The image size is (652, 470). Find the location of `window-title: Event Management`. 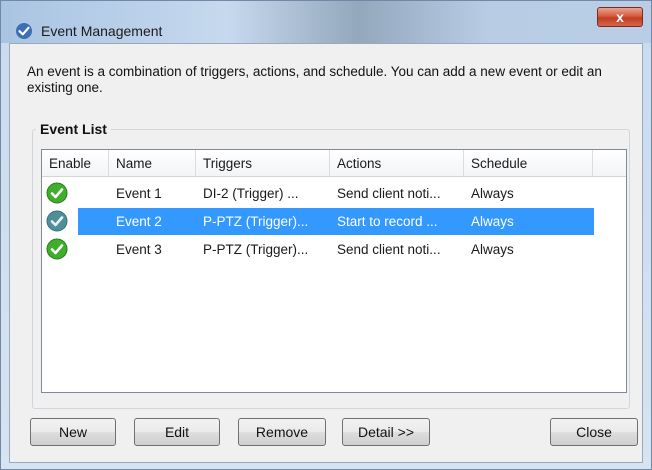

window-title: Event Management is located at coordinates (102, 31).